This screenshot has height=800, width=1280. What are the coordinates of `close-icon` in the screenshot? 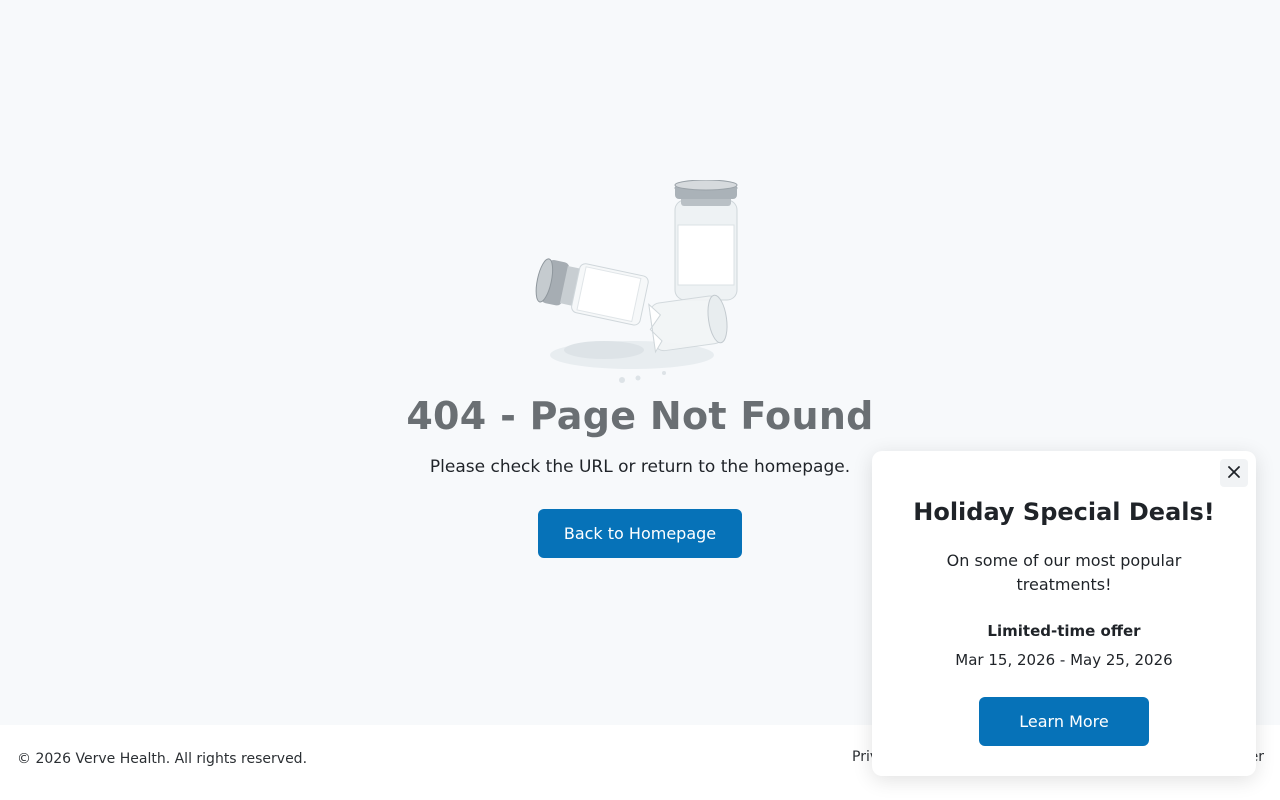 It's located at (1234, 473).